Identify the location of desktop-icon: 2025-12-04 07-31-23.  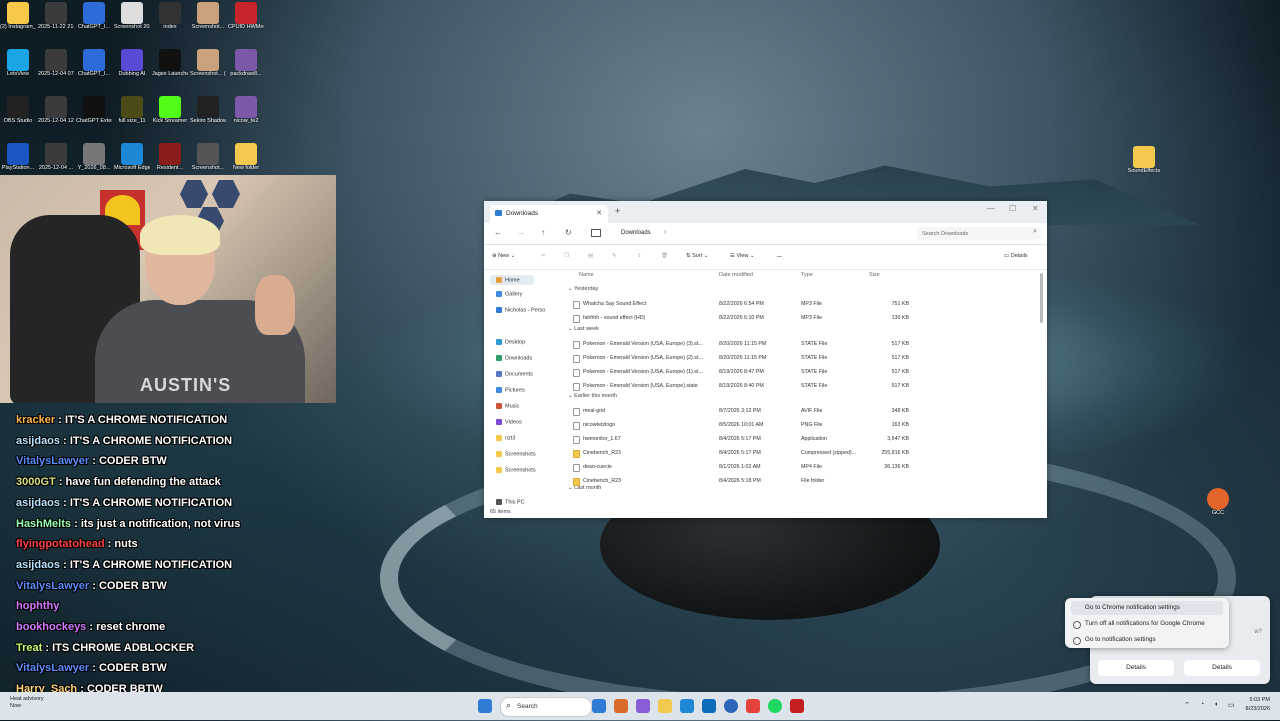
(56, 63).